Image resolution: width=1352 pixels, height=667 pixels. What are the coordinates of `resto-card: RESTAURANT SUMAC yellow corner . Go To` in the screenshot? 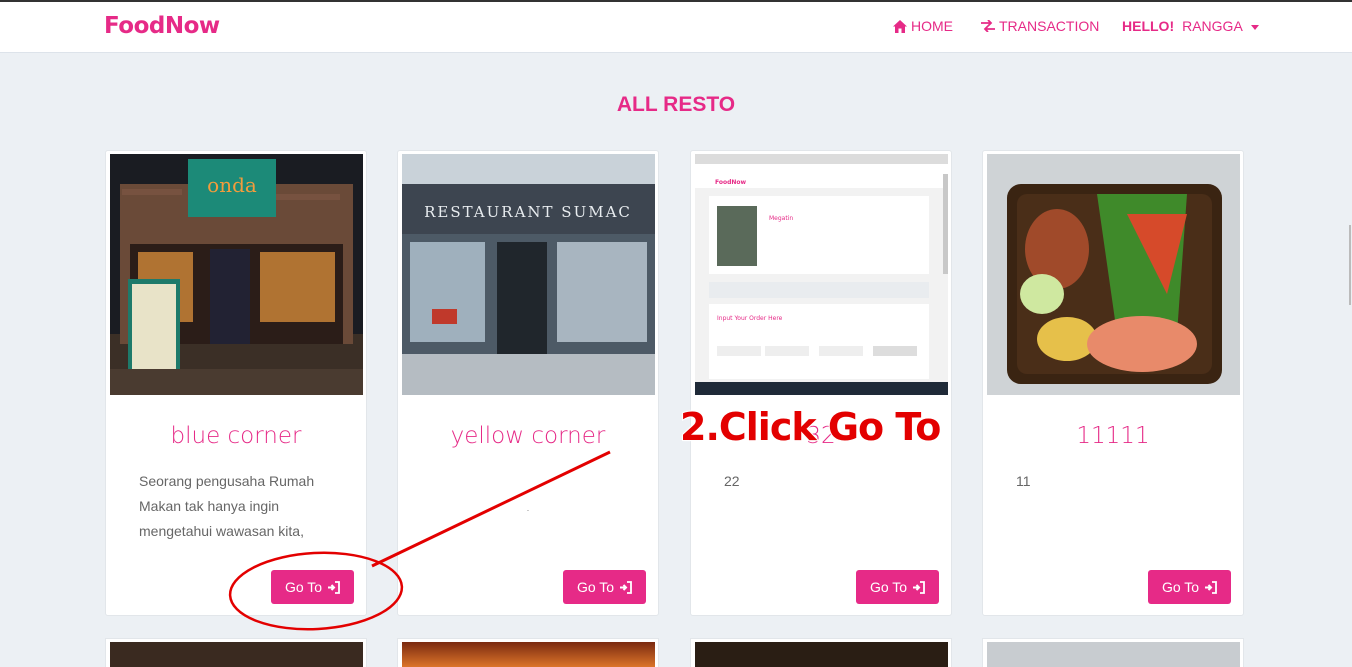 It's located at (528, 383).